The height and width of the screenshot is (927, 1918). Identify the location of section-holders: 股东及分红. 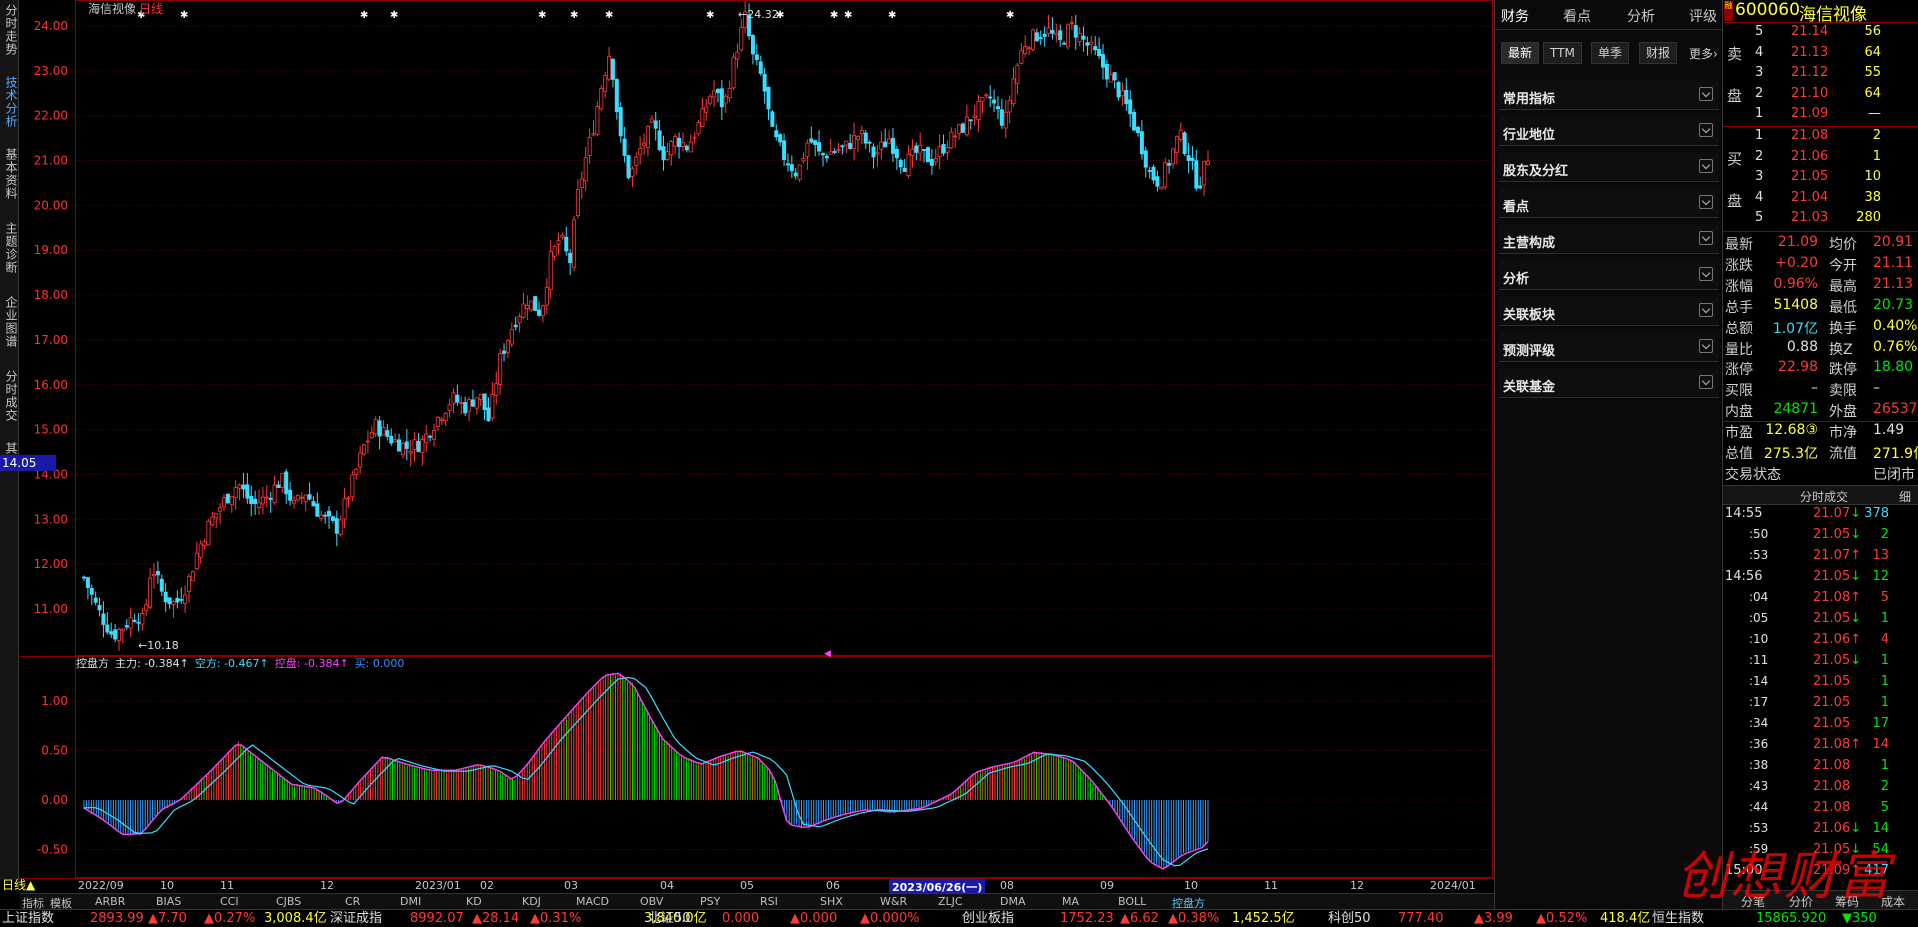
(1609, 167).